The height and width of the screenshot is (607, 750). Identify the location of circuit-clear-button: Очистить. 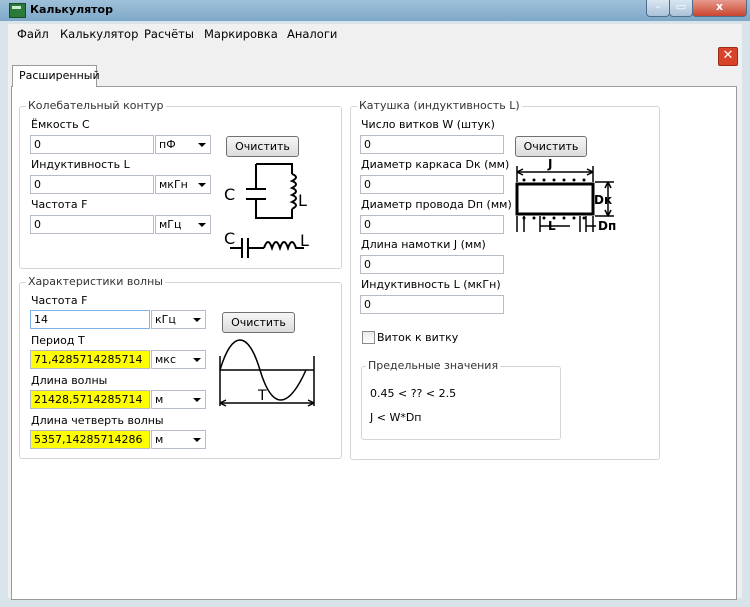
(262, 146).